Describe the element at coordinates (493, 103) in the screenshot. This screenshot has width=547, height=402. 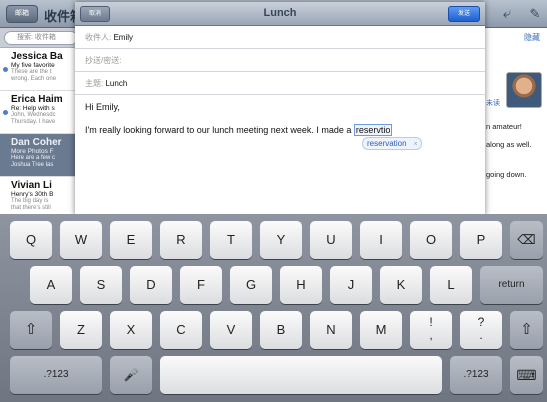
I see `mark-unread-link: 未读` at that location.